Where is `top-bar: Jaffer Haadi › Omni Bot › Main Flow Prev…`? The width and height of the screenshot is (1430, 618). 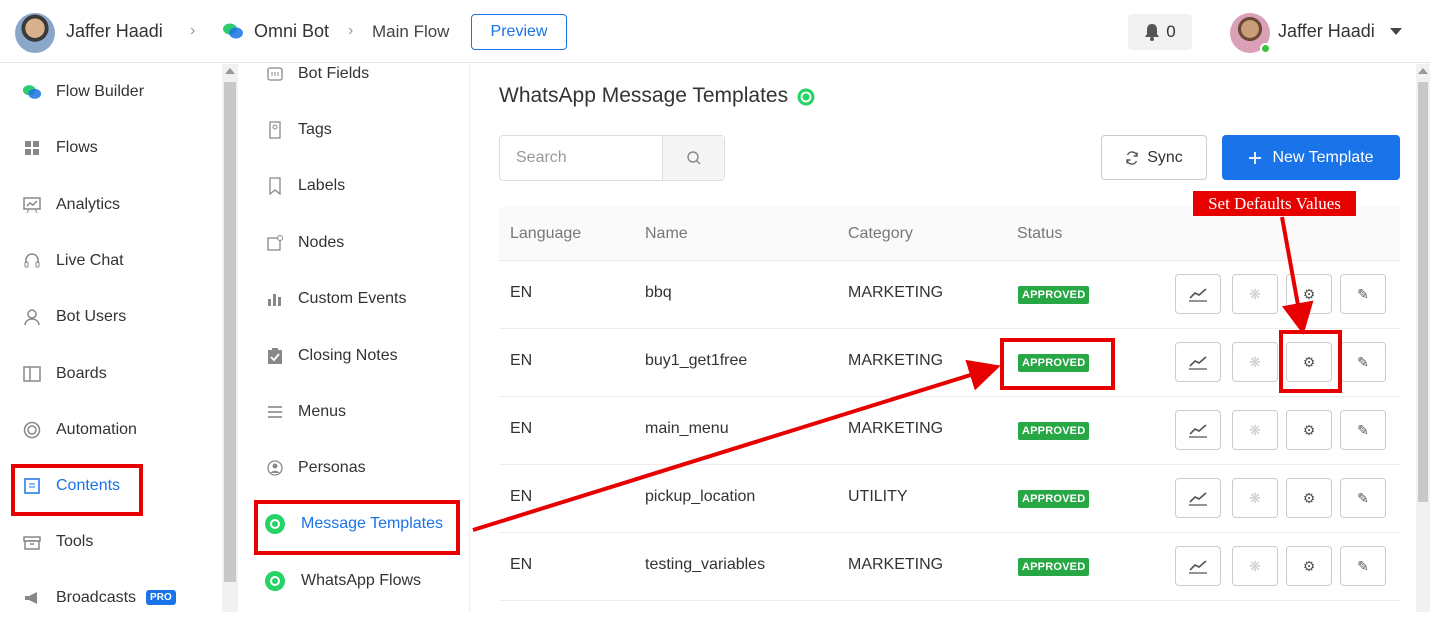 top-bar: Jaffer Haadi › Omni Bot › Main Flow Prev… is located at coordinates (715, 31).